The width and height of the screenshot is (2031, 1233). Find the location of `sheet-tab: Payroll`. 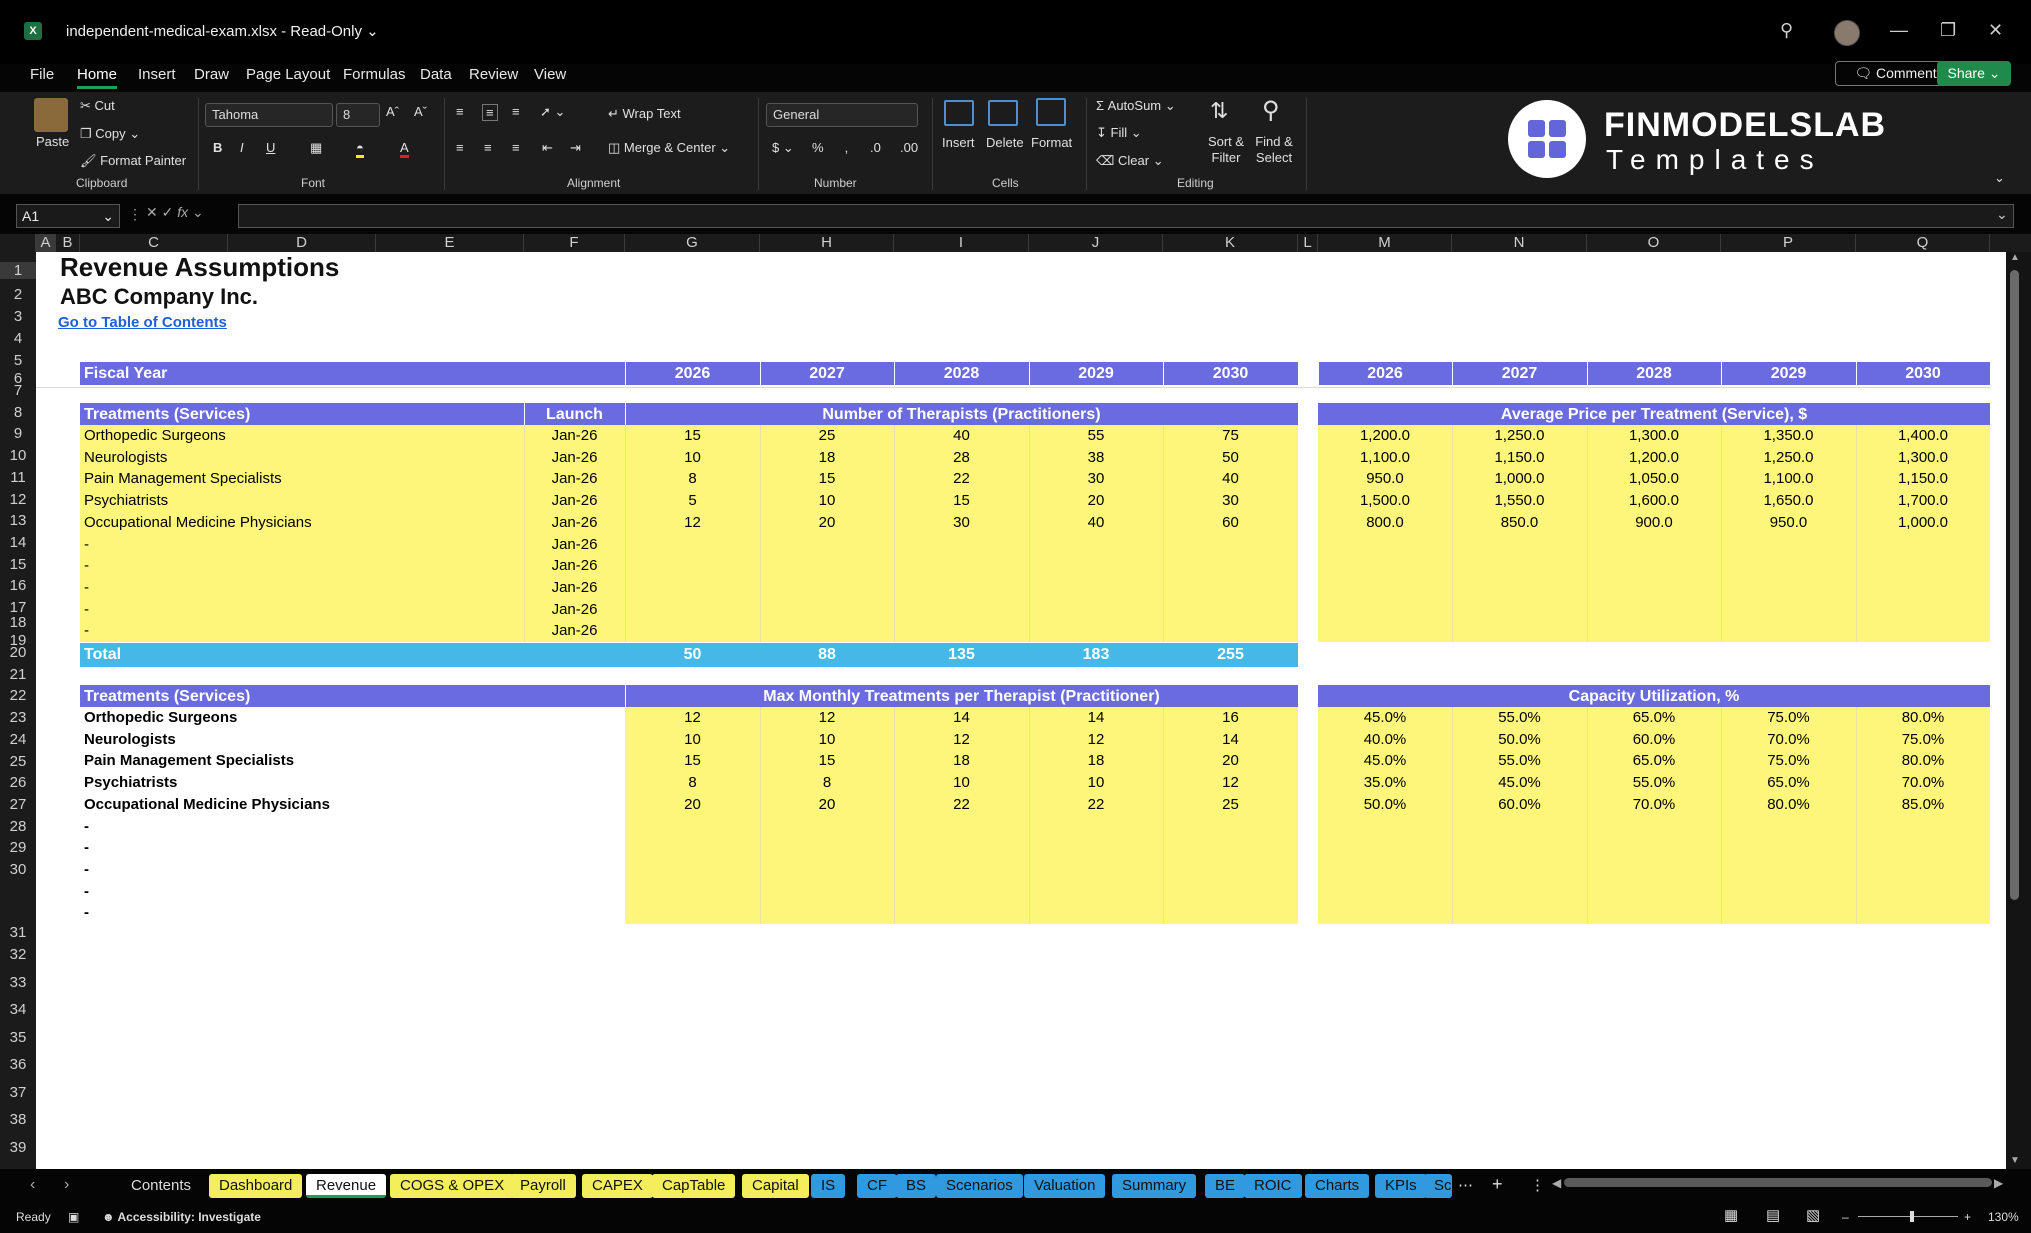

sheet-tab: Payroll is located at coordinates (543, 1186).